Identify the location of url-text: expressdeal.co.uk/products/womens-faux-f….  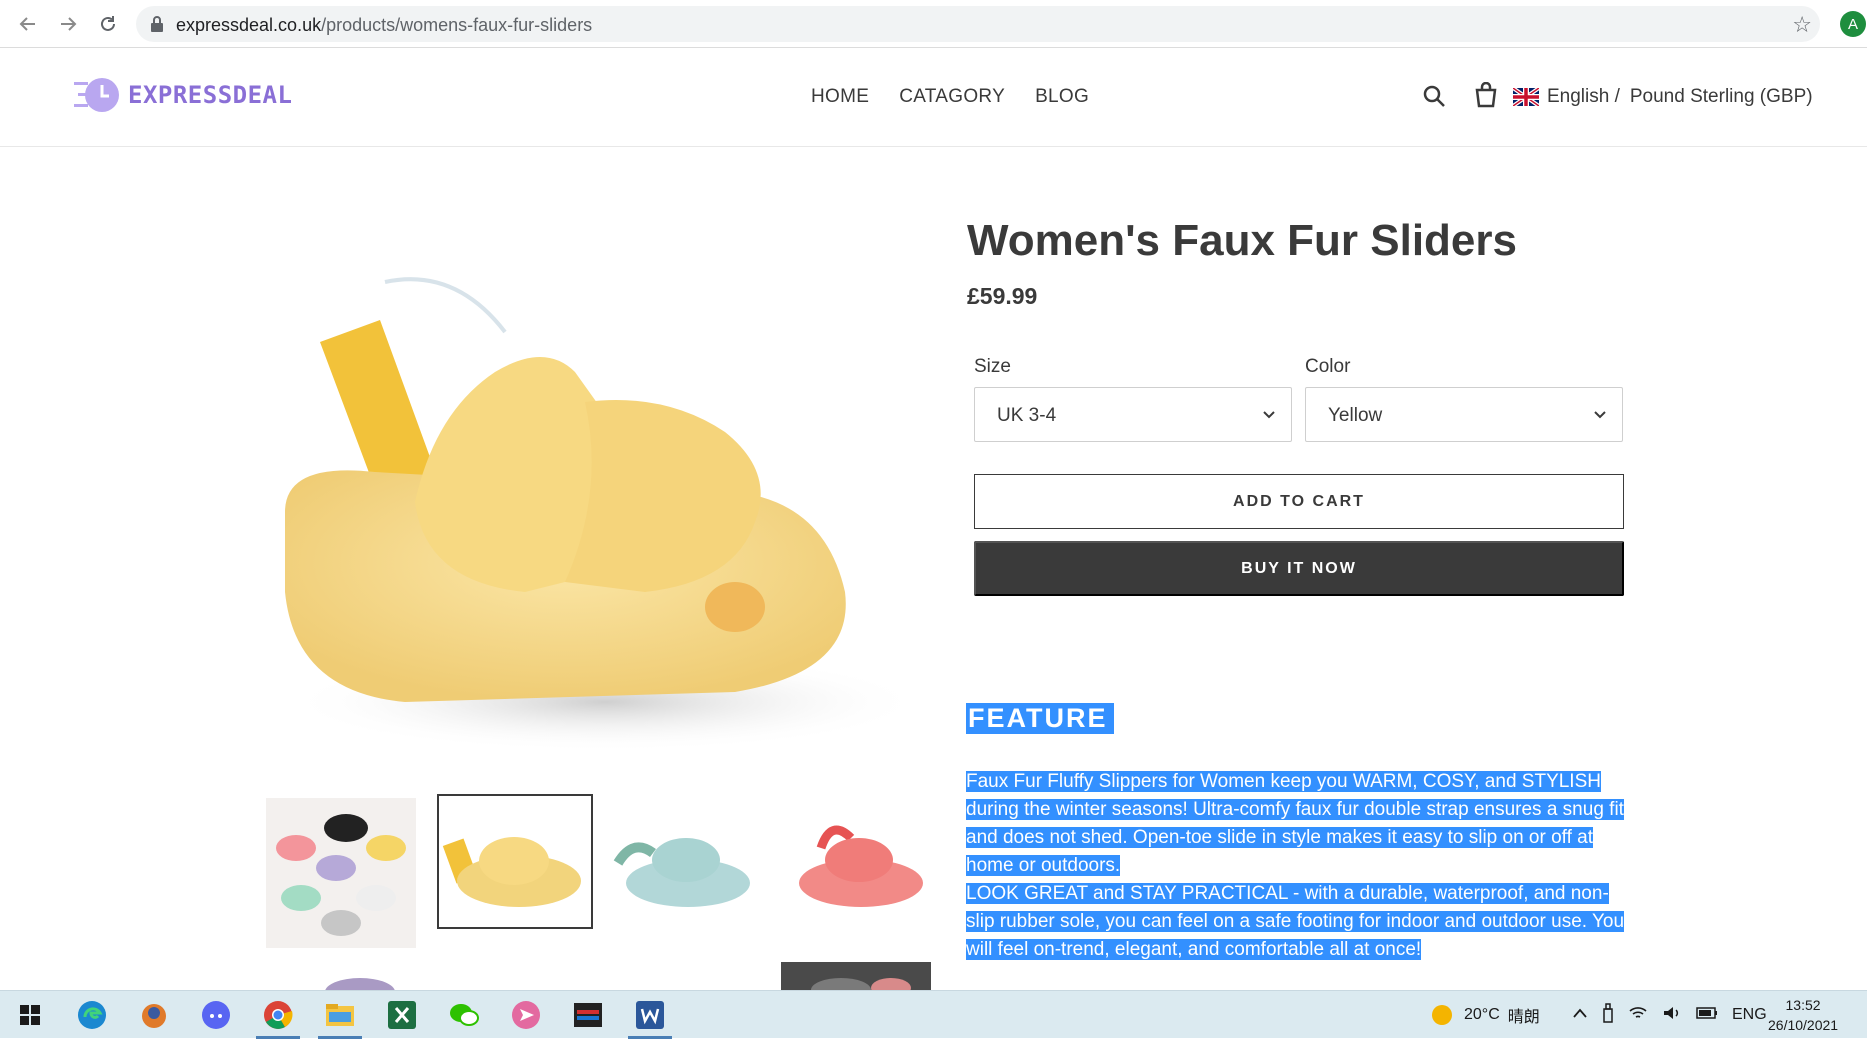
(384, 25).